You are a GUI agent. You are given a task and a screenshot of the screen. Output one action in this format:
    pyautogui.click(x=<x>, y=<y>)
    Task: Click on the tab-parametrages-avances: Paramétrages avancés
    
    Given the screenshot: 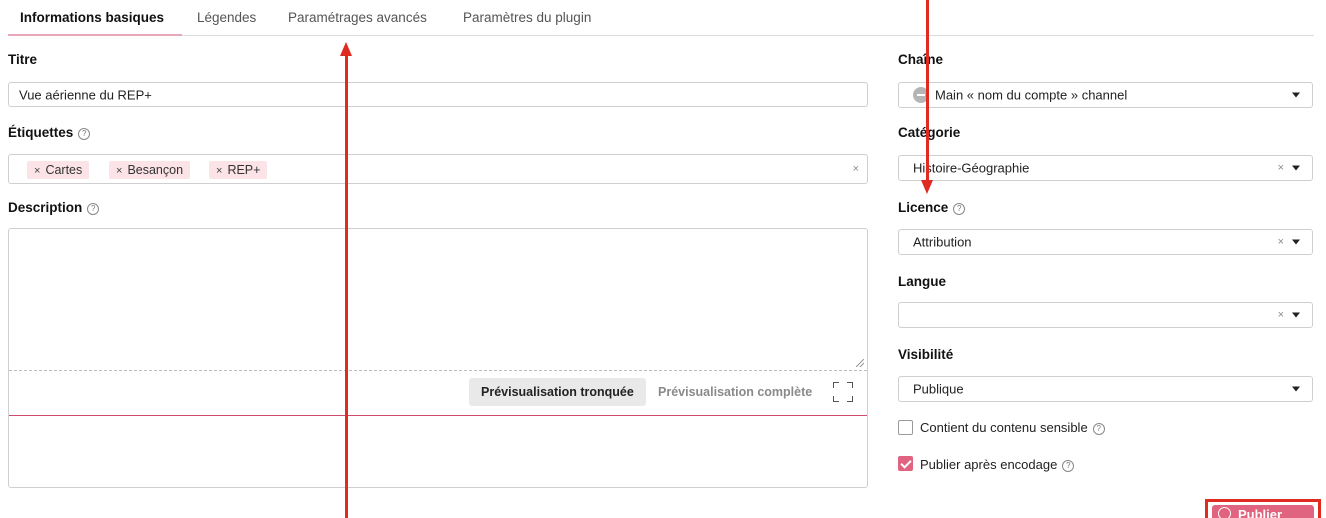 What is the action you would take?
    pyautogui.click(x=357, y=17)
    